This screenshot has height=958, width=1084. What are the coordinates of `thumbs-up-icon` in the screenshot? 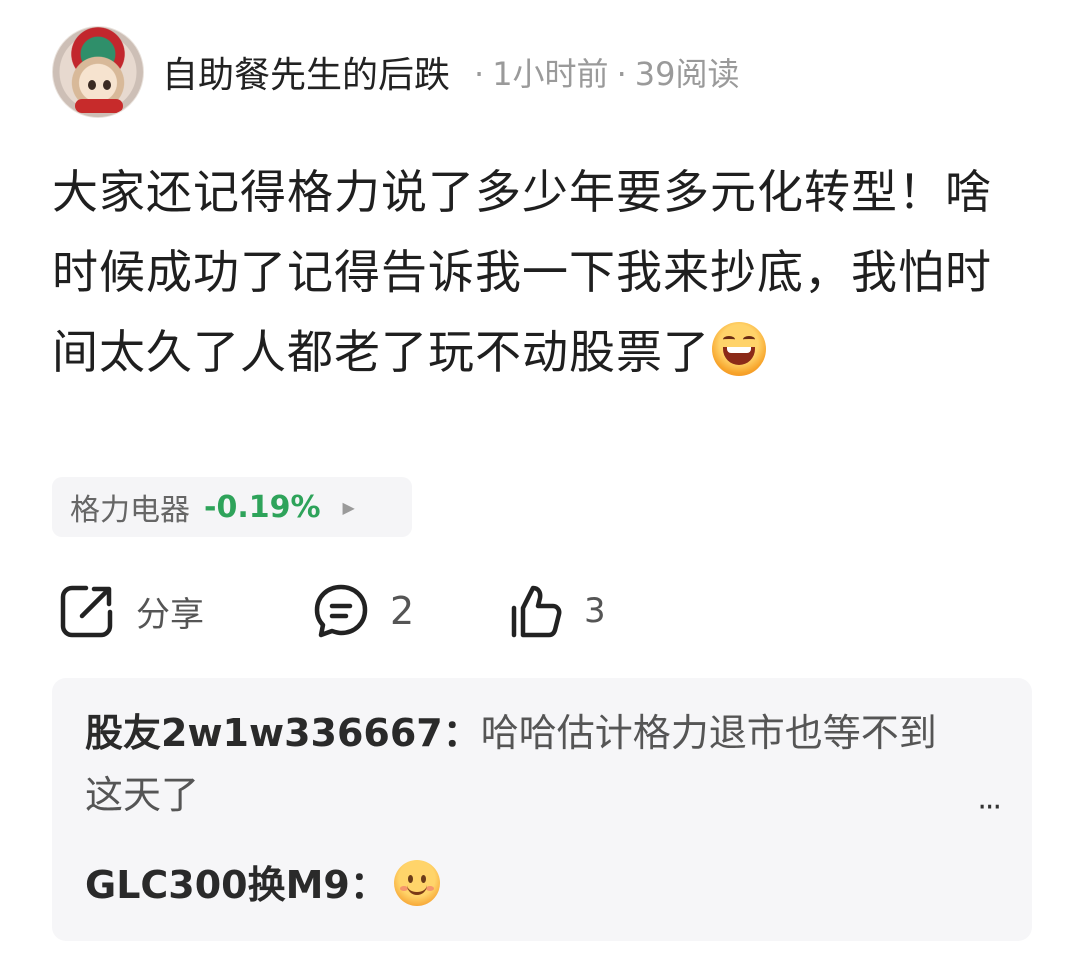 It's located at (535, 611).